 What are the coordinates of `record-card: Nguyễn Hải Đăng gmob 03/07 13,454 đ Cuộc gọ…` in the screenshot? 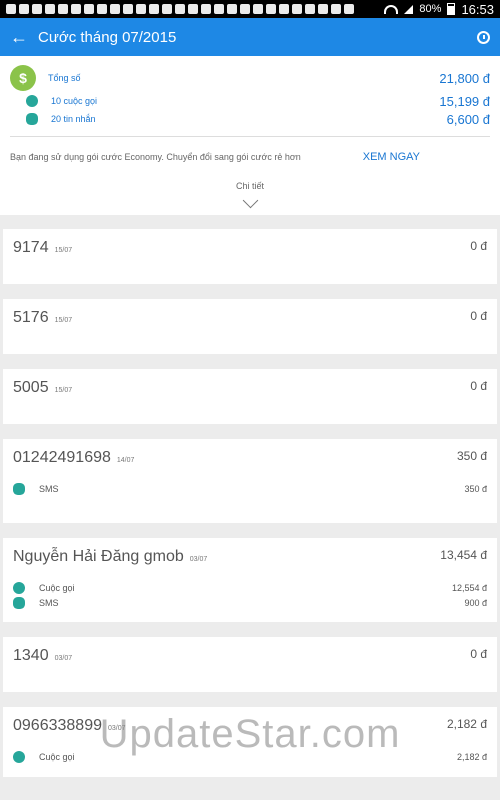 It's located at (250, 580).